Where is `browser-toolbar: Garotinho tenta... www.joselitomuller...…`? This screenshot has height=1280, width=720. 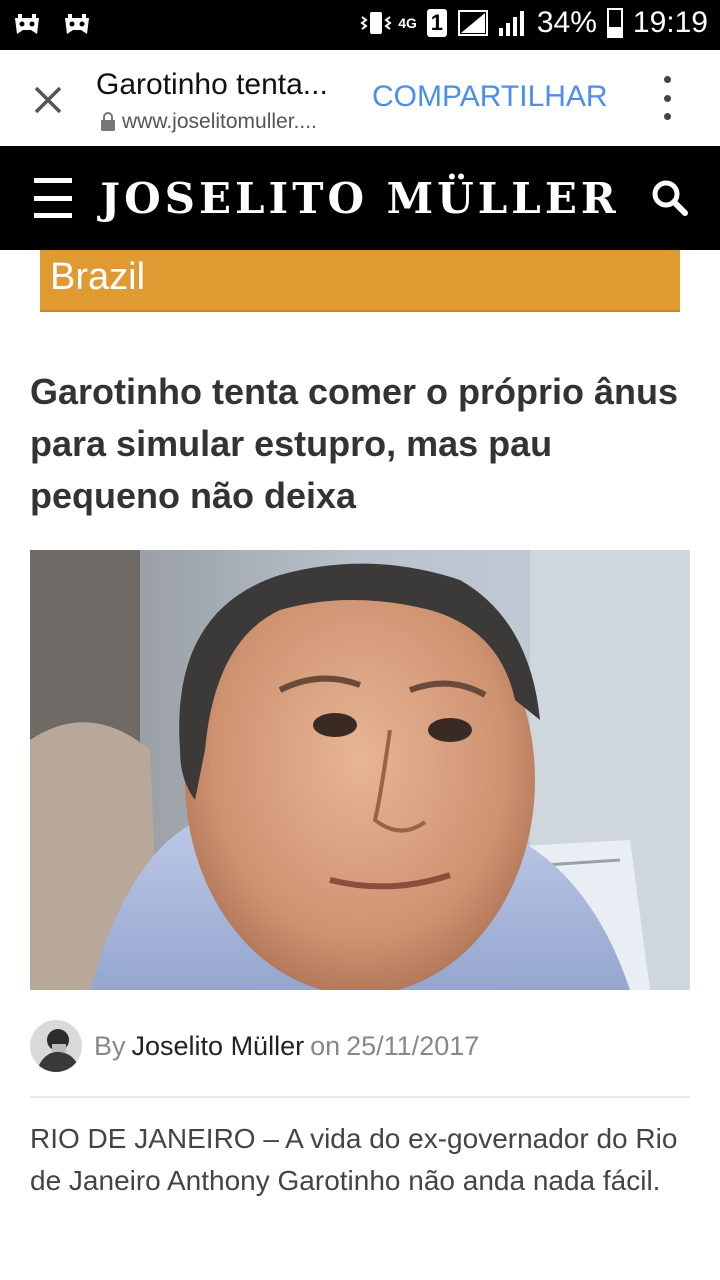
browser-toolbar: Garotinho tenta... www.joselitomuller...… is located at coordinates (360, 98).